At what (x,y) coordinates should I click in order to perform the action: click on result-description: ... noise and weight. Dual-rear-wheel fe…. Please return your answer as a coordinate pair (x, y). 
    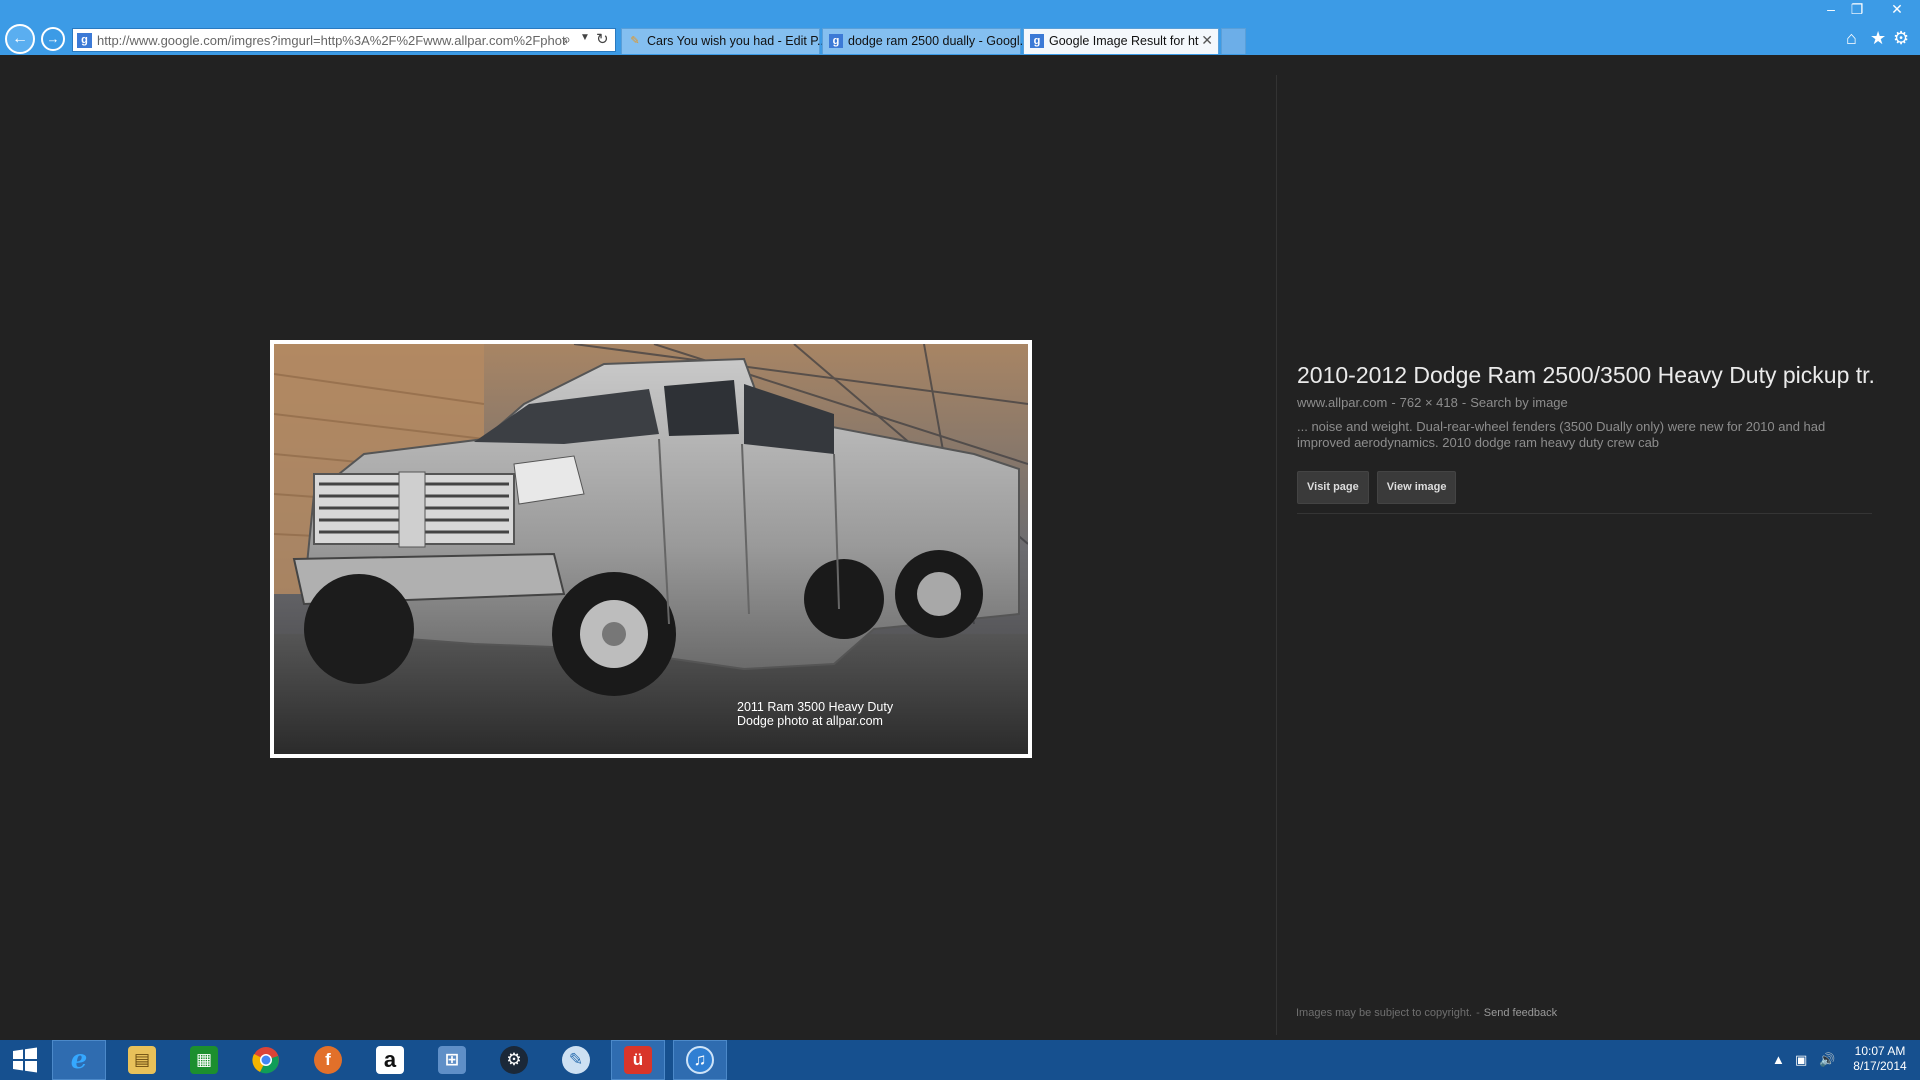
    Looking at the image, I should click on (1561, 434).